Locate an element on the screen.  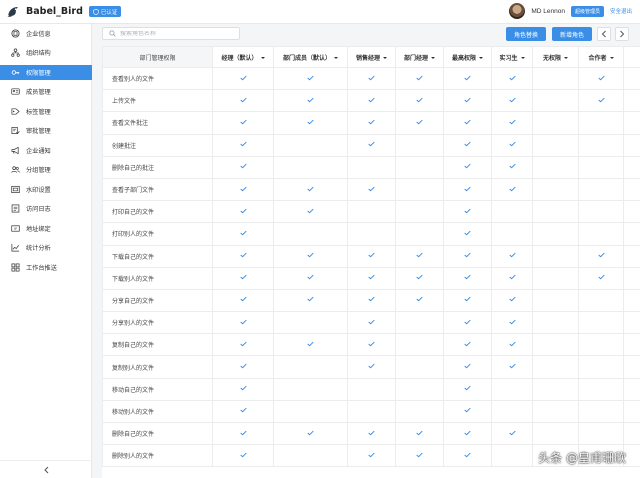
role-column-header: 实习生 is located at coordinates (512, 57).